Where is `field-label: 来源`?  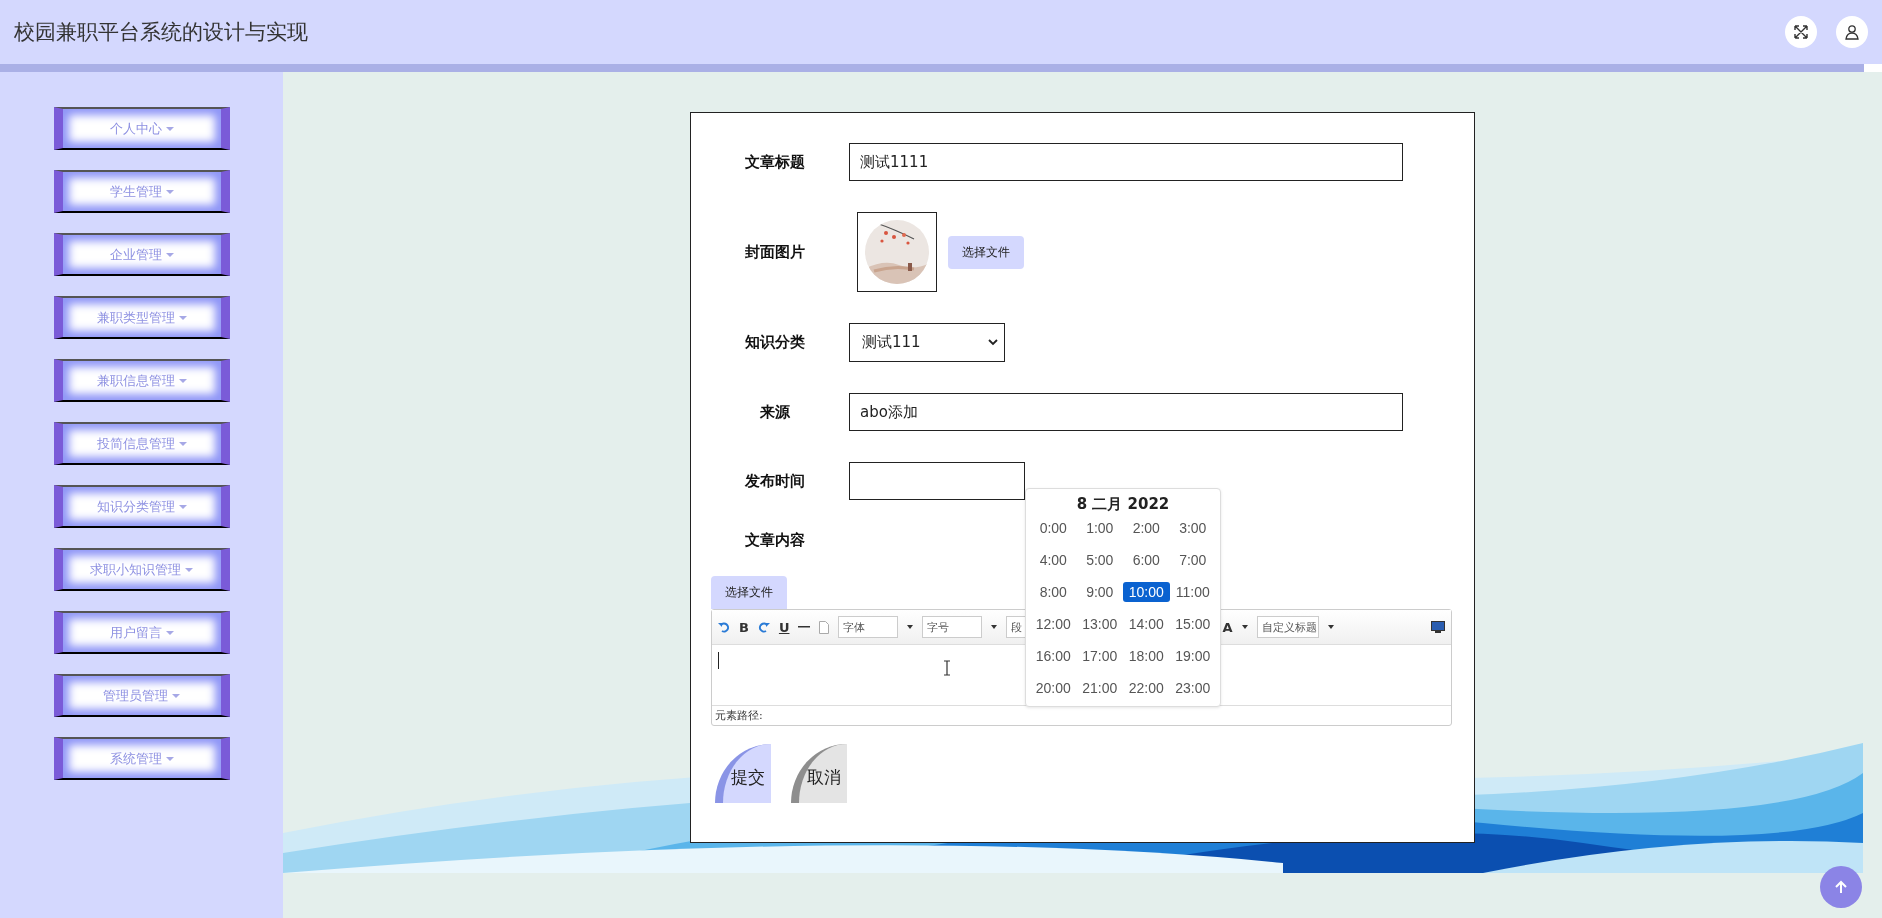
field-label: 来源 is located at coordinates (775, 412).